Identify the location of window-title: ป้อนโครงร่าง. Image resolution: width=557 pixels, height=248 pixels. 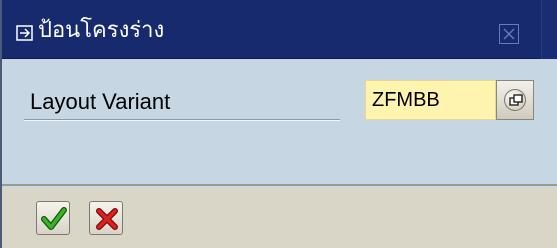
(101, 30).